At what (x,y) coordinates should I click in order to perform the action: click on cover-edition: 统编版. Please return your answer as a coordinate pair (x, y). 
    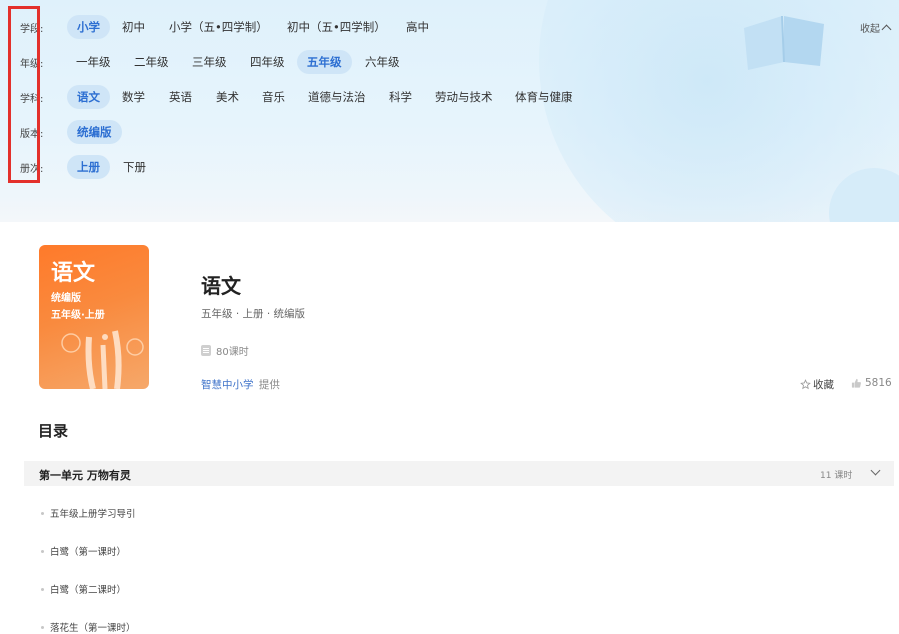
    Looking at the image, I should click on (66, 298).